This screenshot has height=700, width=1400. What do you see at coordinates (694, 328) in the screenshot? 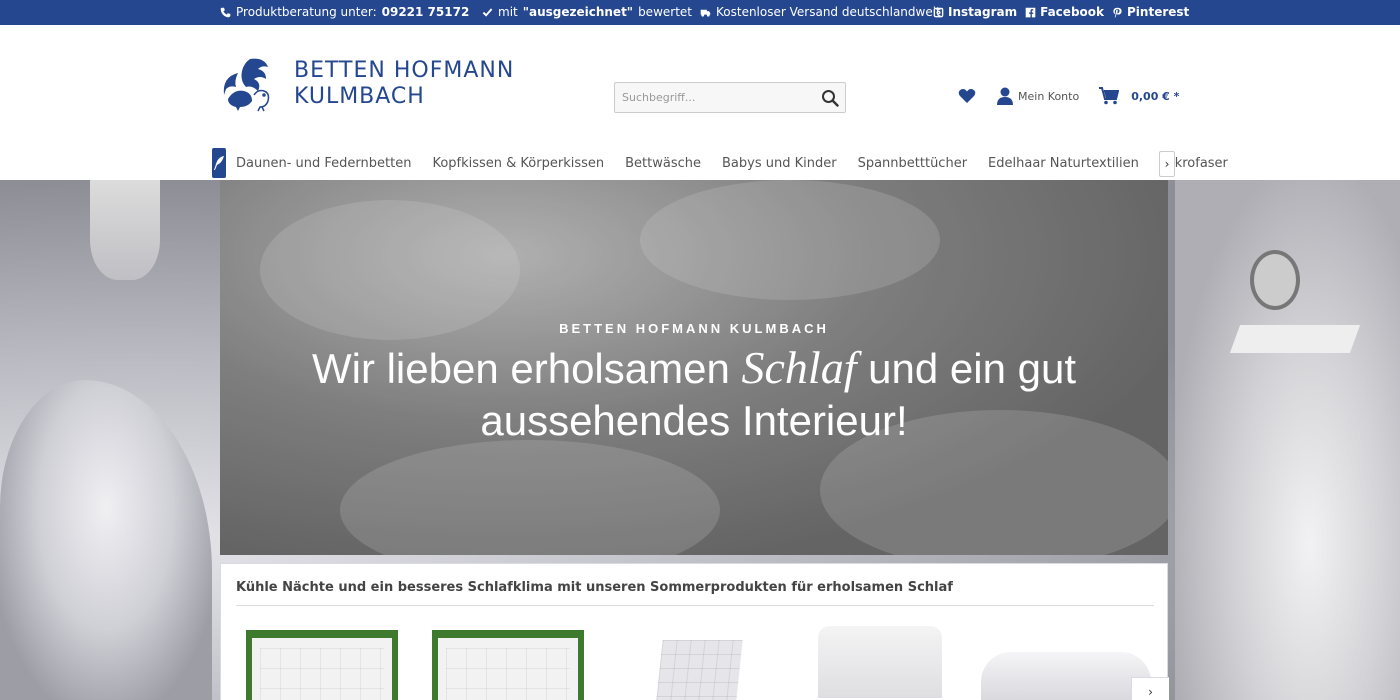
I see `hero-eyebrow: BETTEN HOFMANN KULMBACH` at bounding box center [694, 328].